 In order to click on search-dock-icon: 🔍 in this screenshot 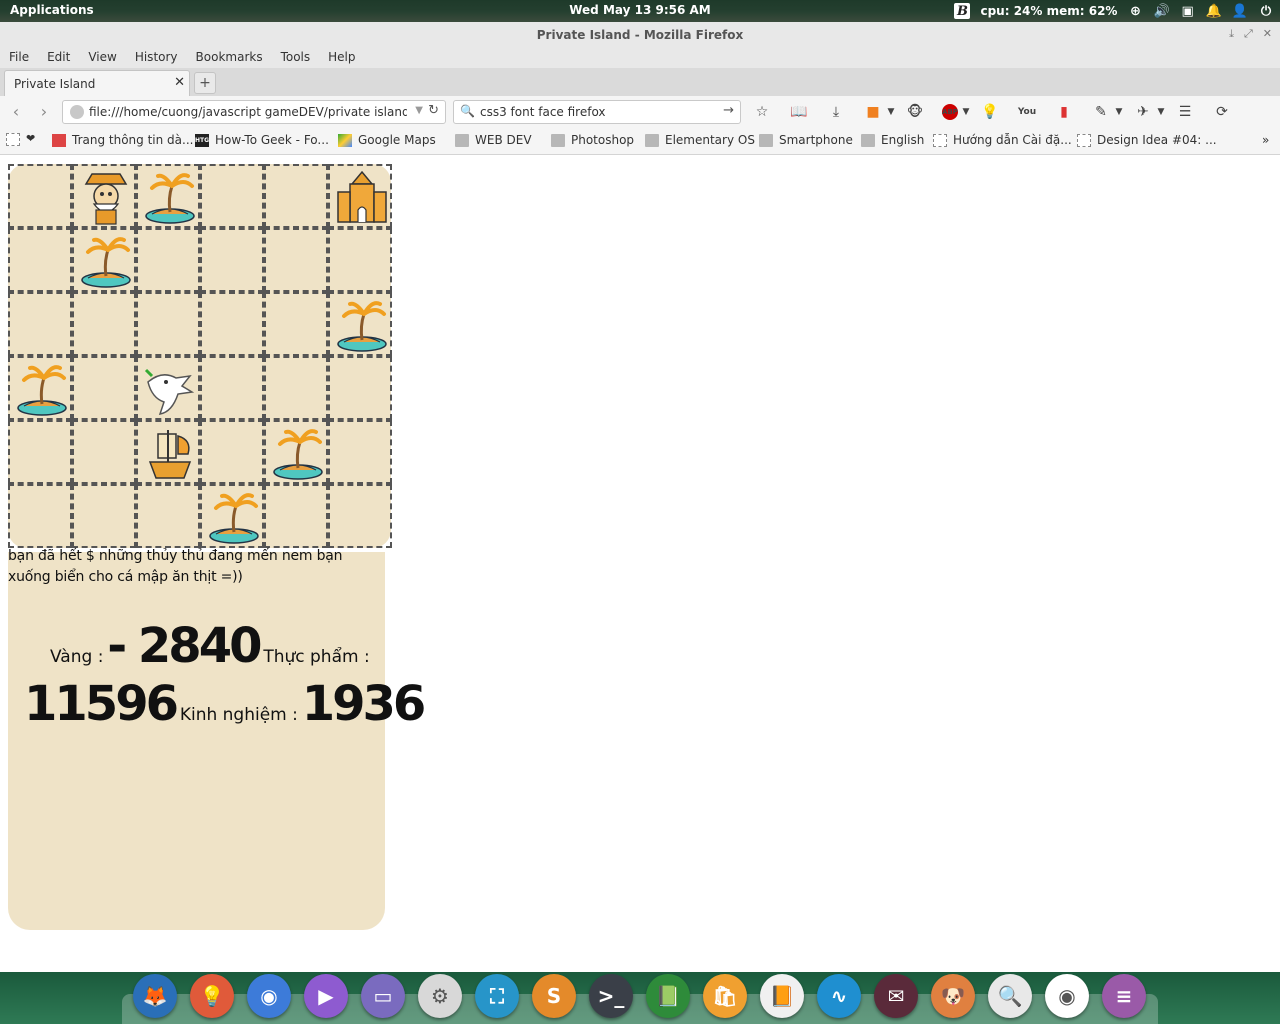, I will do `click(1010, 996)`.